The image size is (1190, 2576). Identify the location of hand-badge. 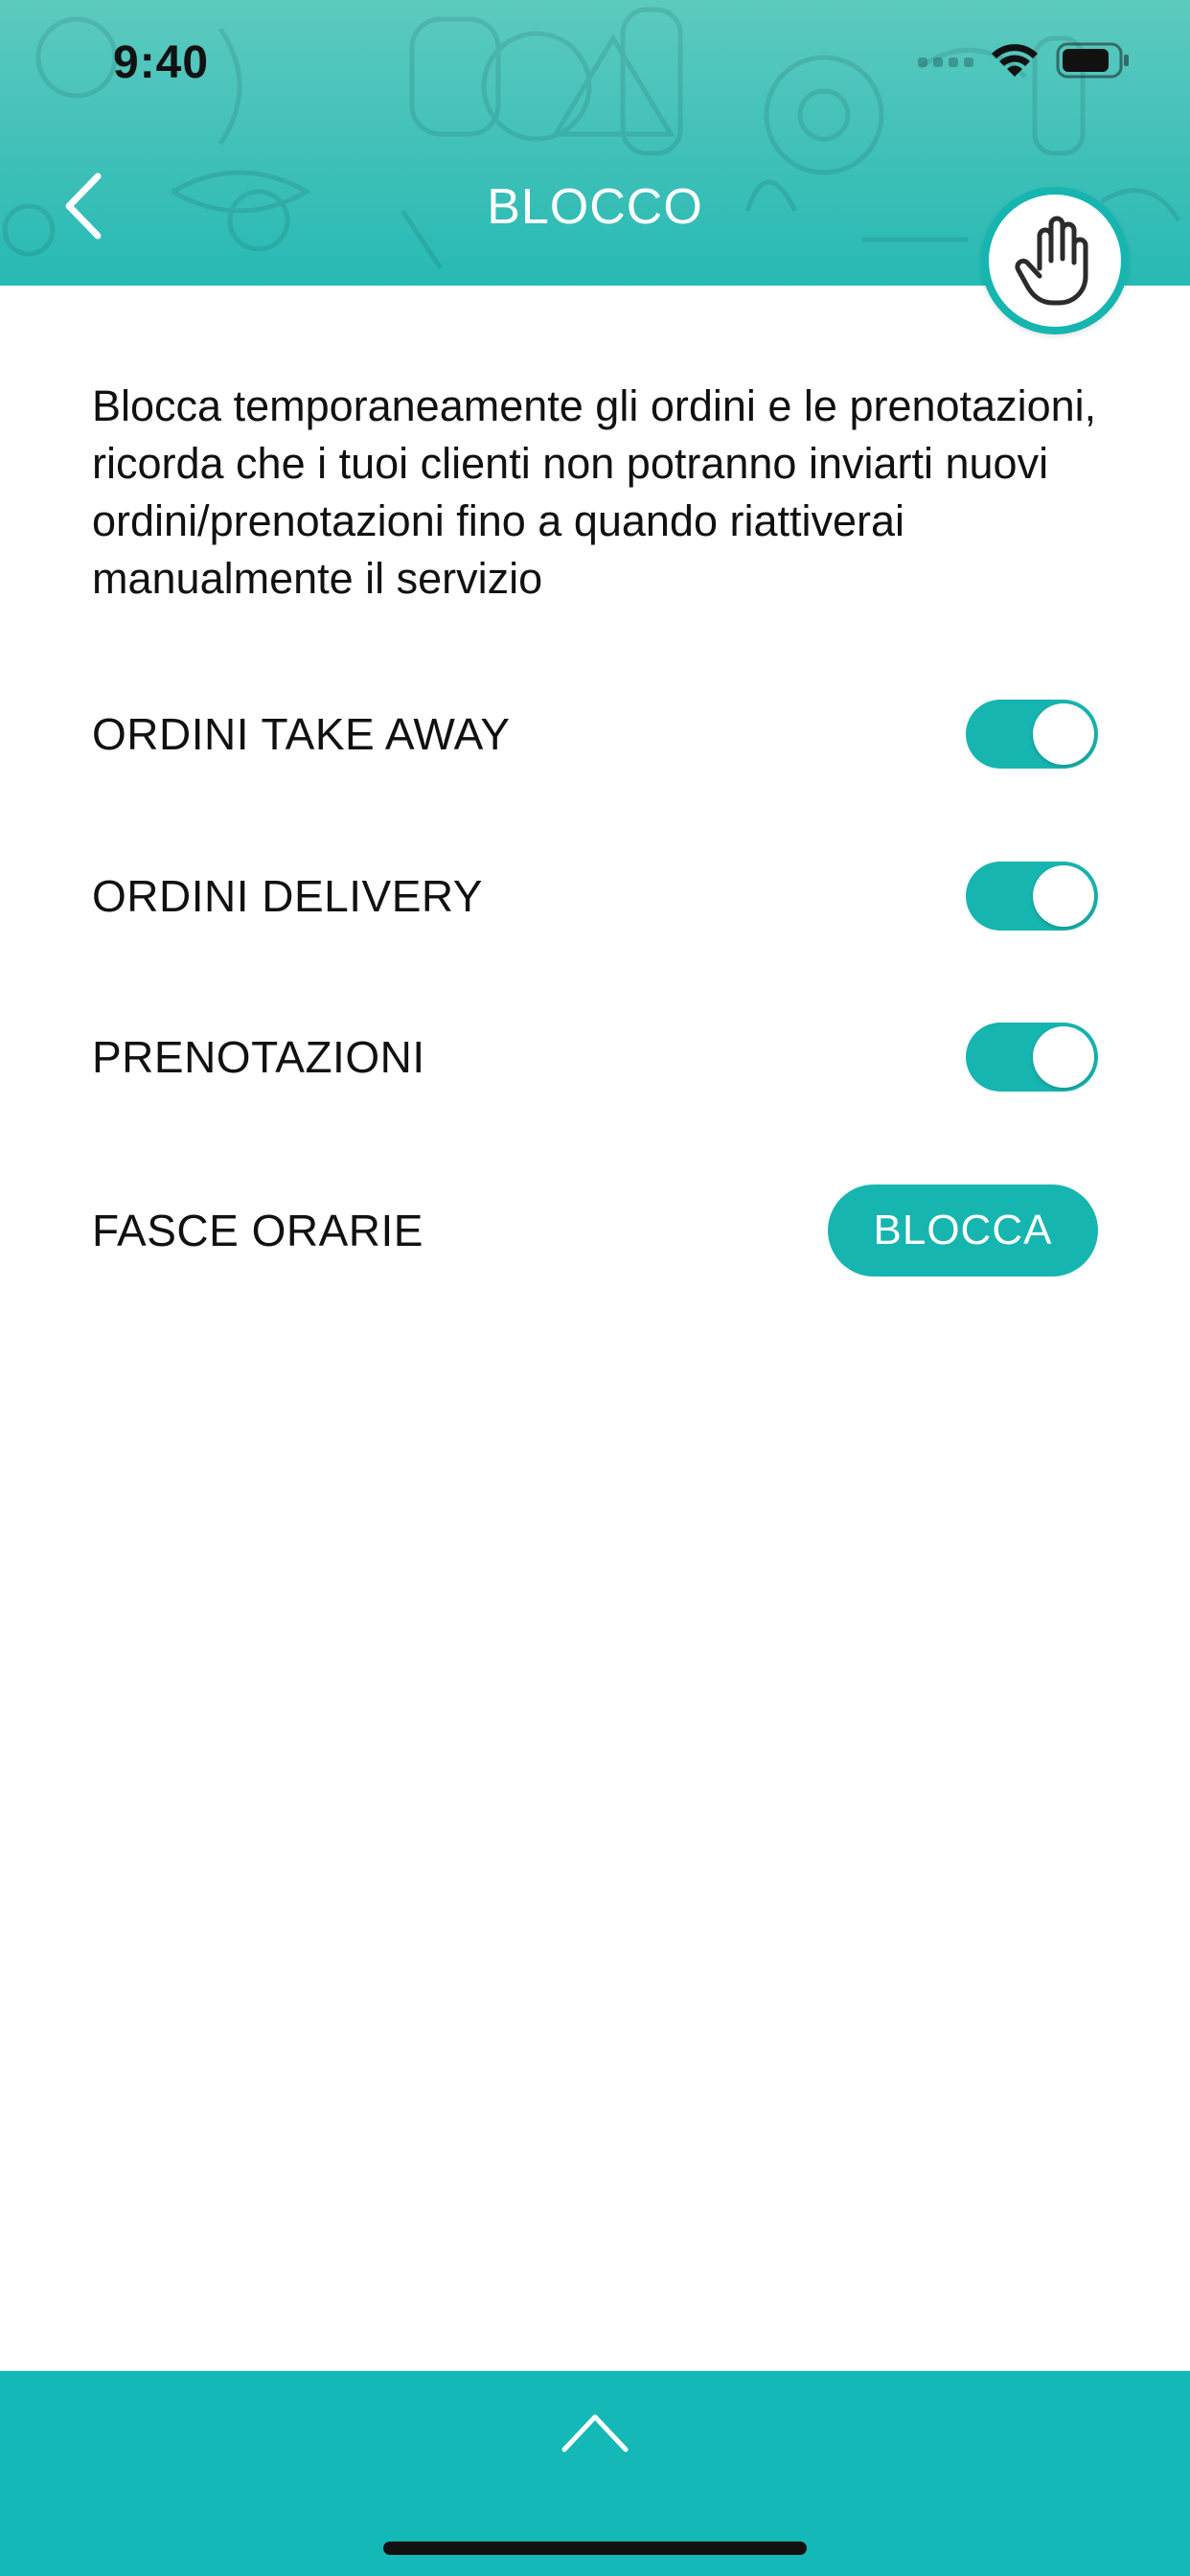
(1055, 260).